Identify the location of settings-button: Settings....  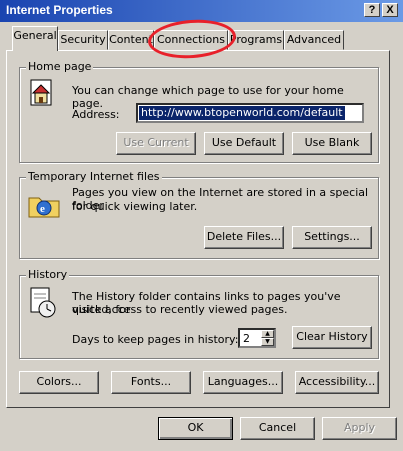
(332, 237).